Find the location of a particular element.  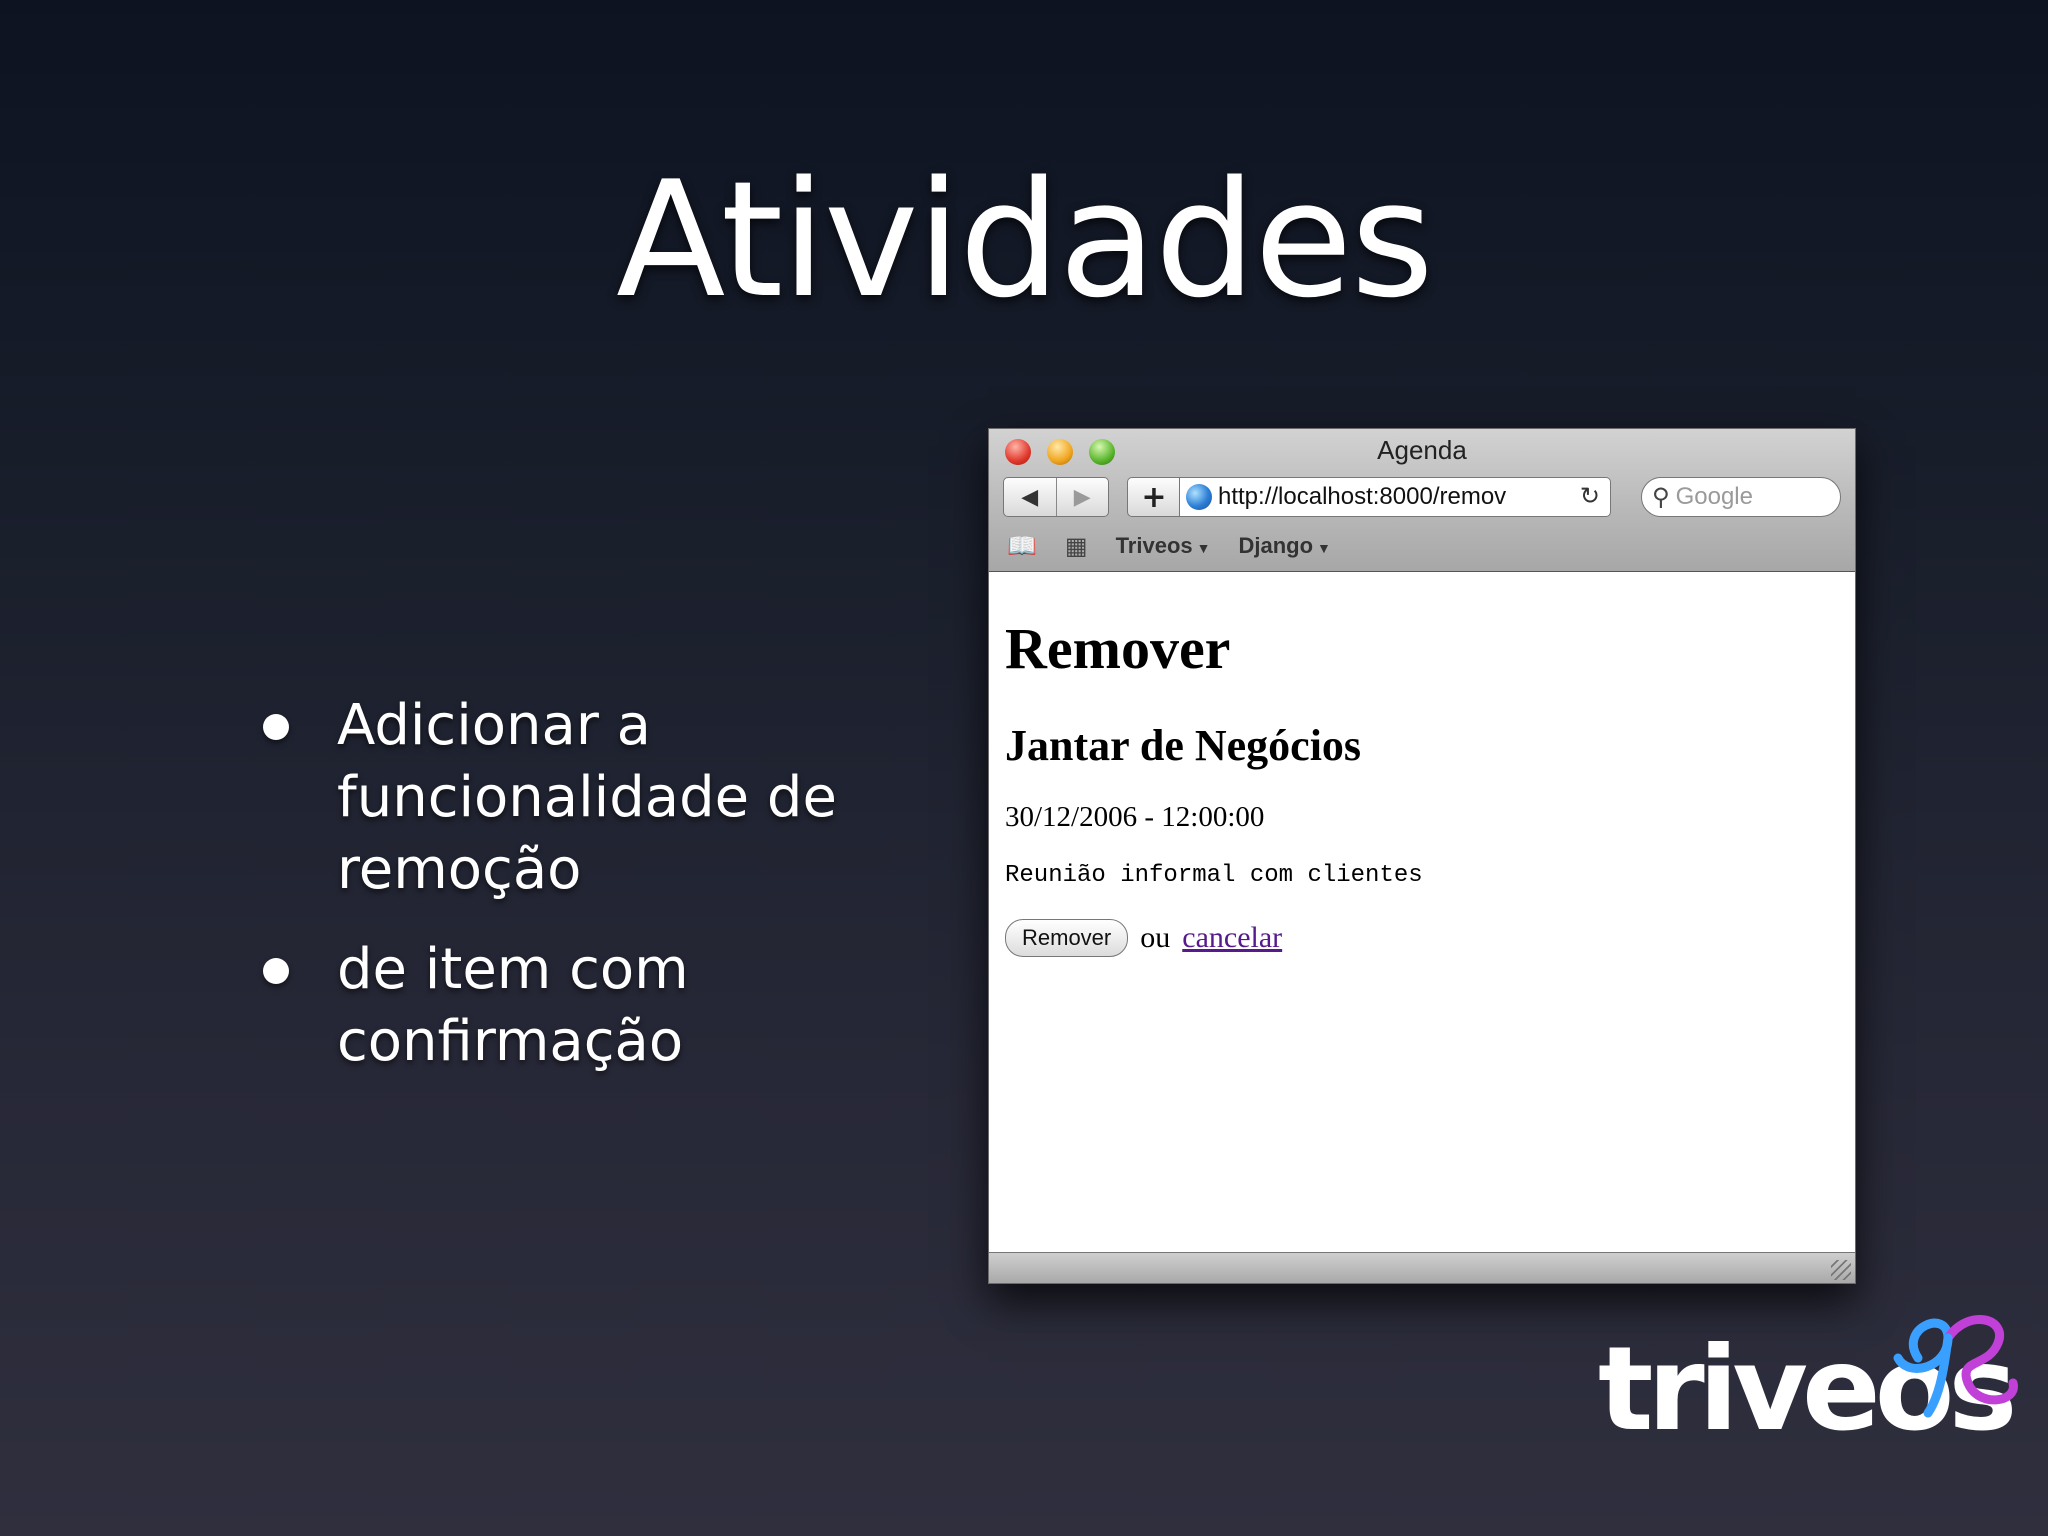

status-bar is located at coordinates (1422, 1267).